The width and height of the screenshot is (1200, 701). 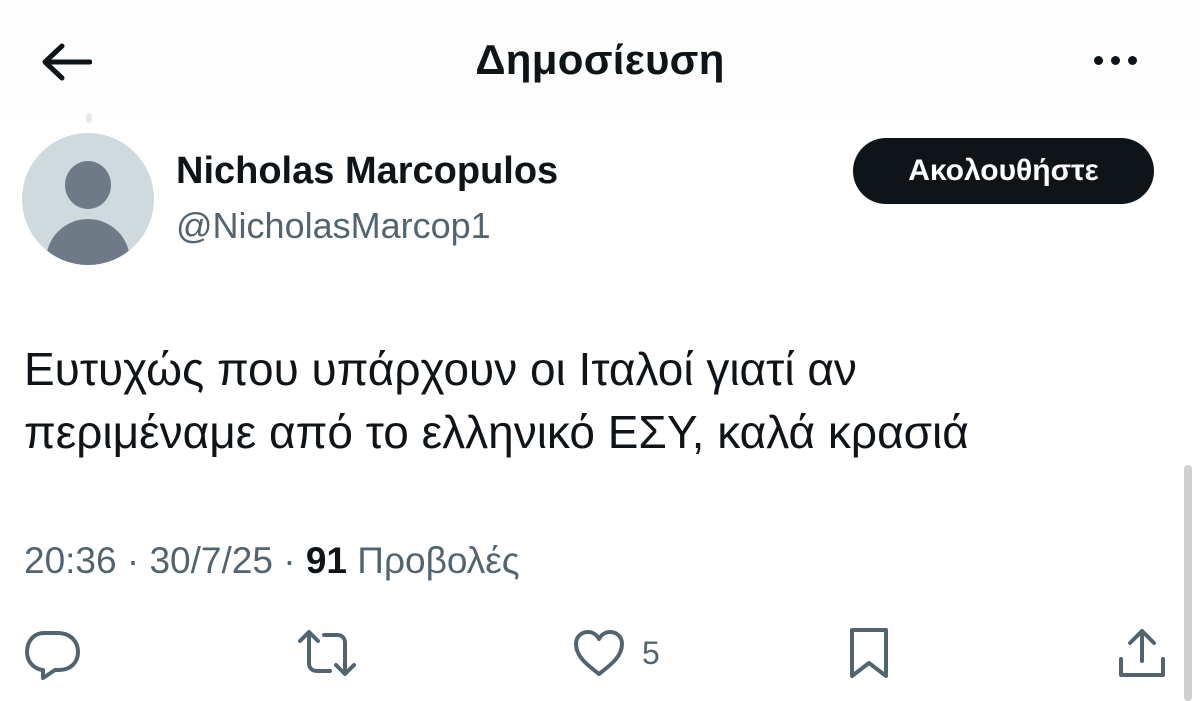 I want to click on share-icon, so click(x=1142, y=653).